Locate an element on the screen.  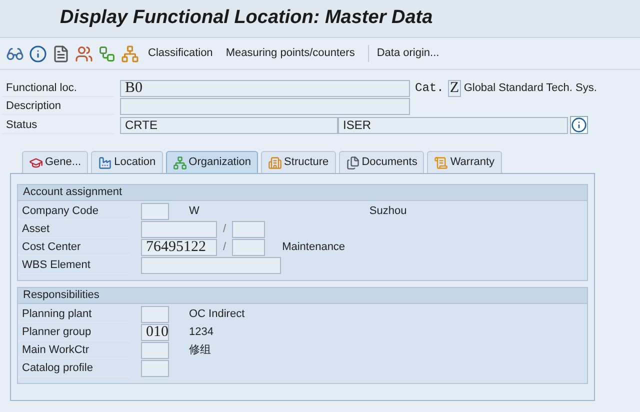
structure-icon is located at coordinates (130, 53).